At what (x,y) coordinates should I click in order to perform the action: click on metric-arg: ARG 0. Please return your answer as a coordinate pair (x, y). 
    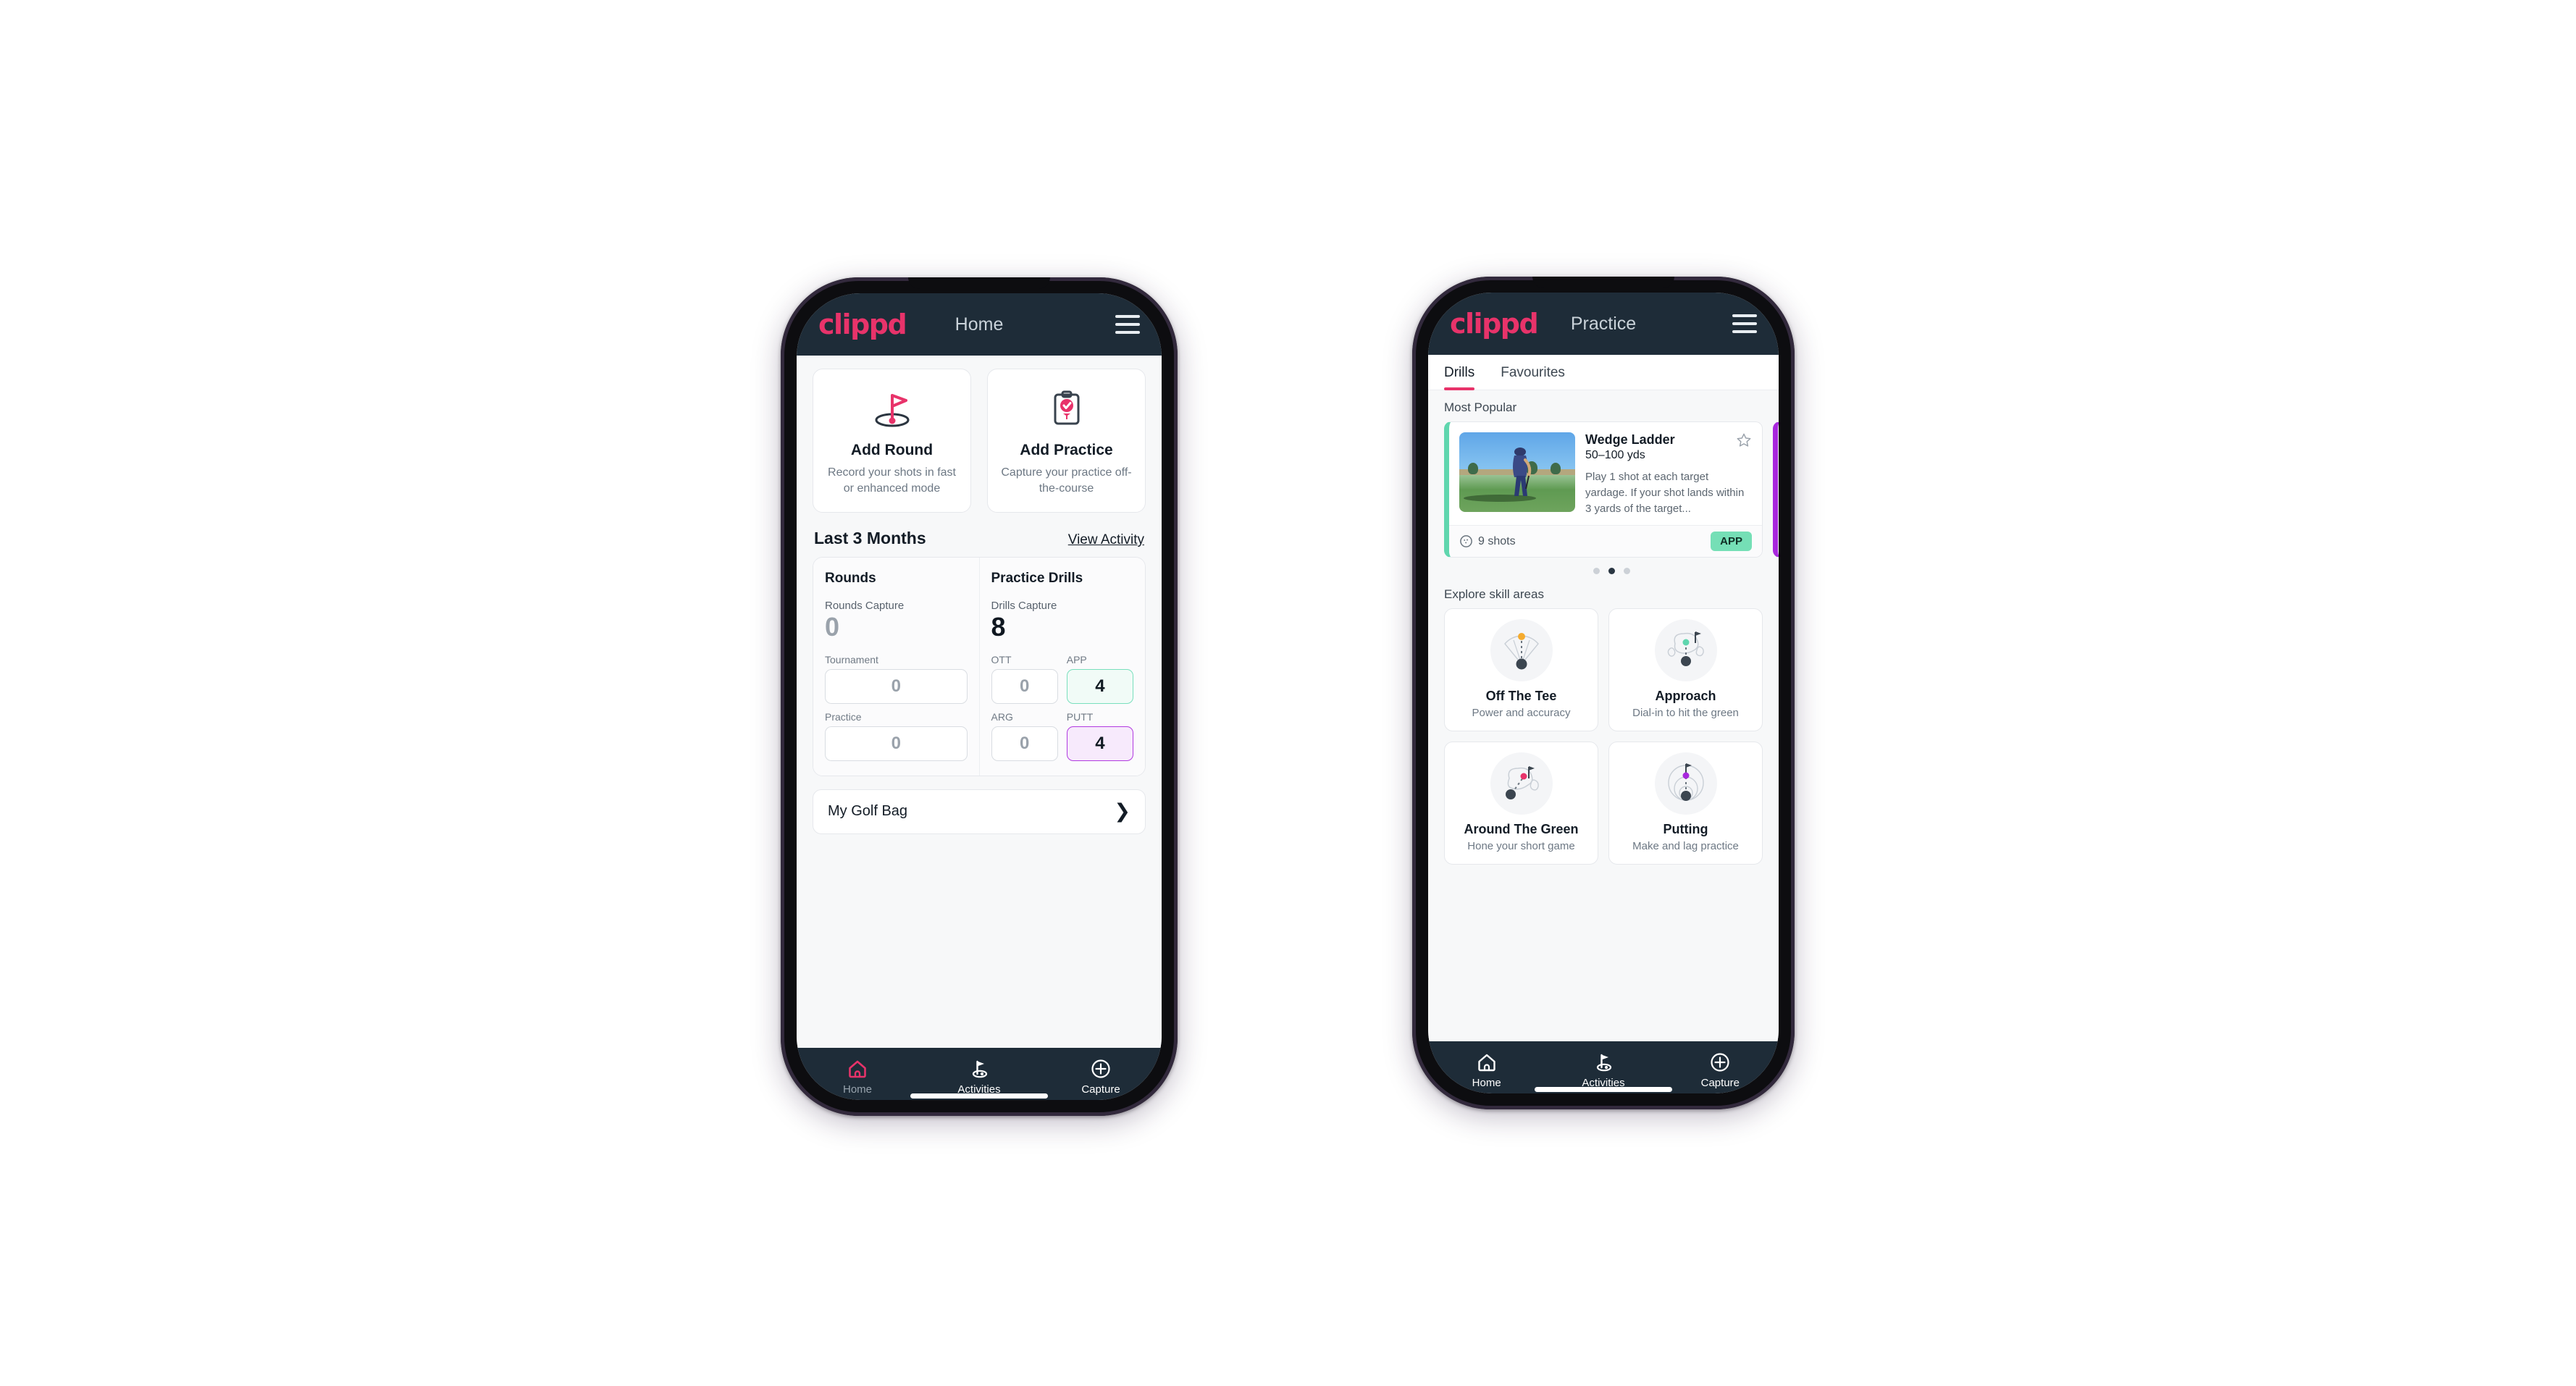
    Looking at the image, I should click on (1024, 736).